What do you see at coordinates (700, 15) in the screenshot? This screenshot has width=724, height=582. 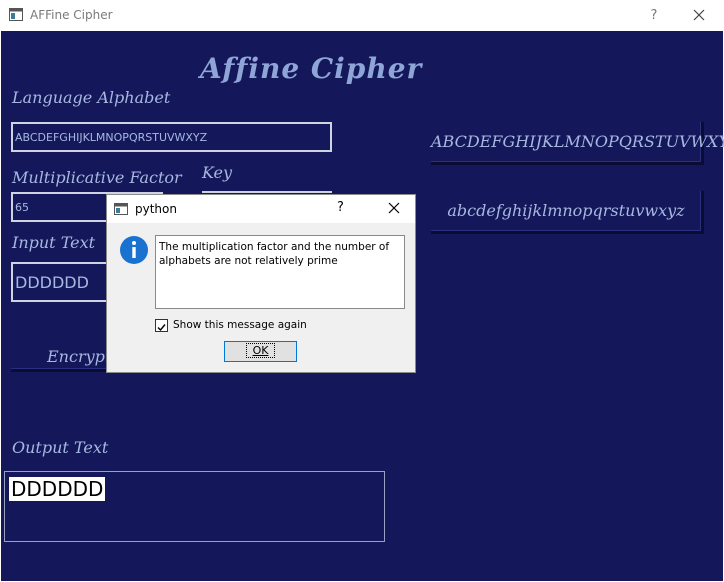 I see `close-icon` at bounding box center [700, 15].